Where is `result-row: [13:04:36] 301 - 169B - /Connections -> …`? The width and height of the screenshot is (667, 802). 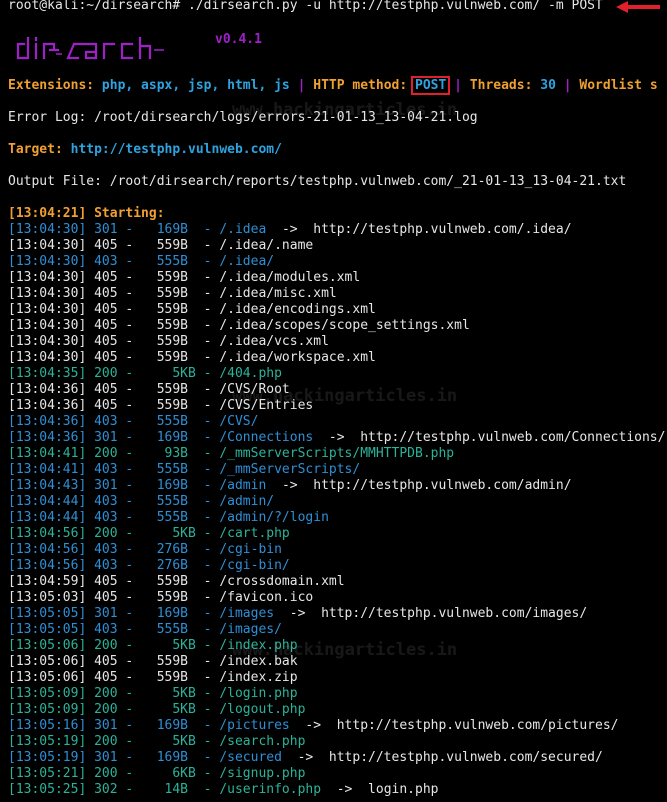 result-row: [13:04:36] 301 - 169B - /Connections -> … is located at coordinates (336, 438).